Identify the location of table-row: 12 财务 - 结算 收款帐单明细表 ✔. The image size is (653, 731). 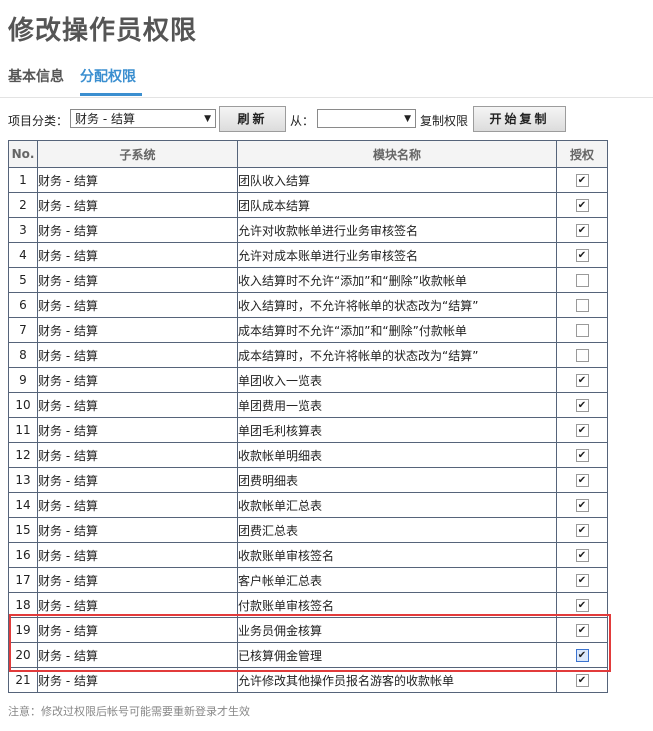
(308, 455).